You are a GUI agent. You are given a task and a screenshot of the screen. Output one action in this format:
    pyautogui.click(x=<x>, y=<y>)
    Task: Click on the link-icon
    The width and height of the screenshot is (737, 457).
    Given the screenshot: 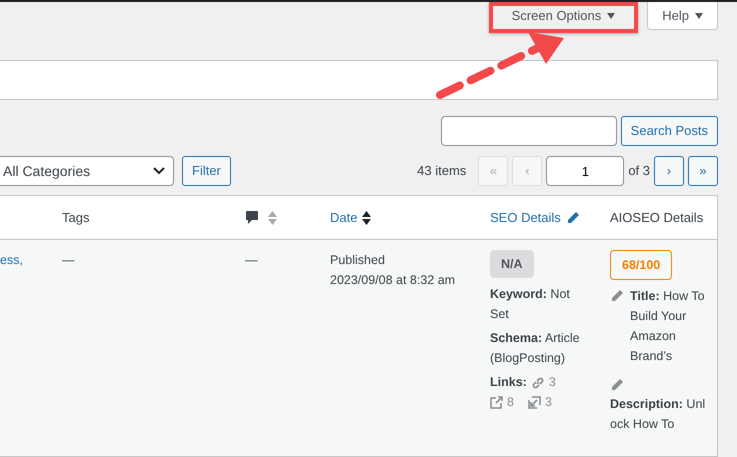 What is the action you would take?
    pyautogui.click(x=537, y=383)
    